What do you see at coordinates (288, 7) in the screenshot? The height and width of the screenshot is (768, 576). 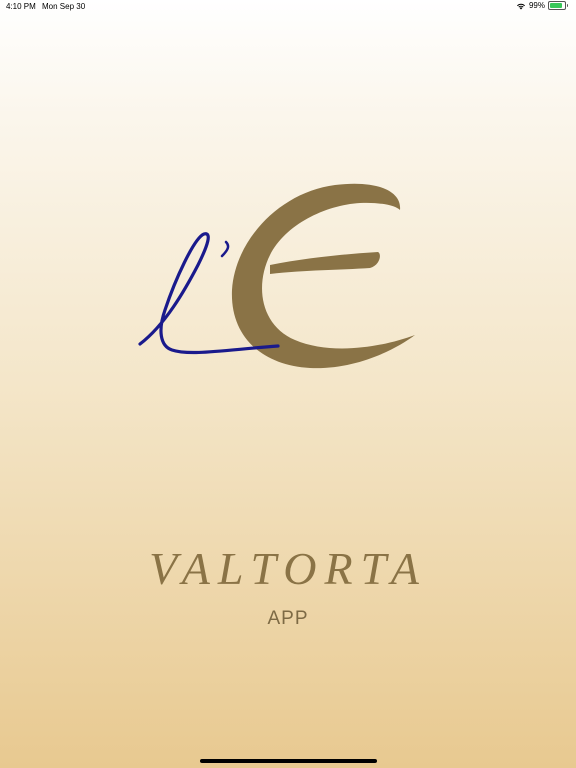 I see `status-bar: 4:10 PM Mon Sep 30 99%` at bounding box center [288, 7].